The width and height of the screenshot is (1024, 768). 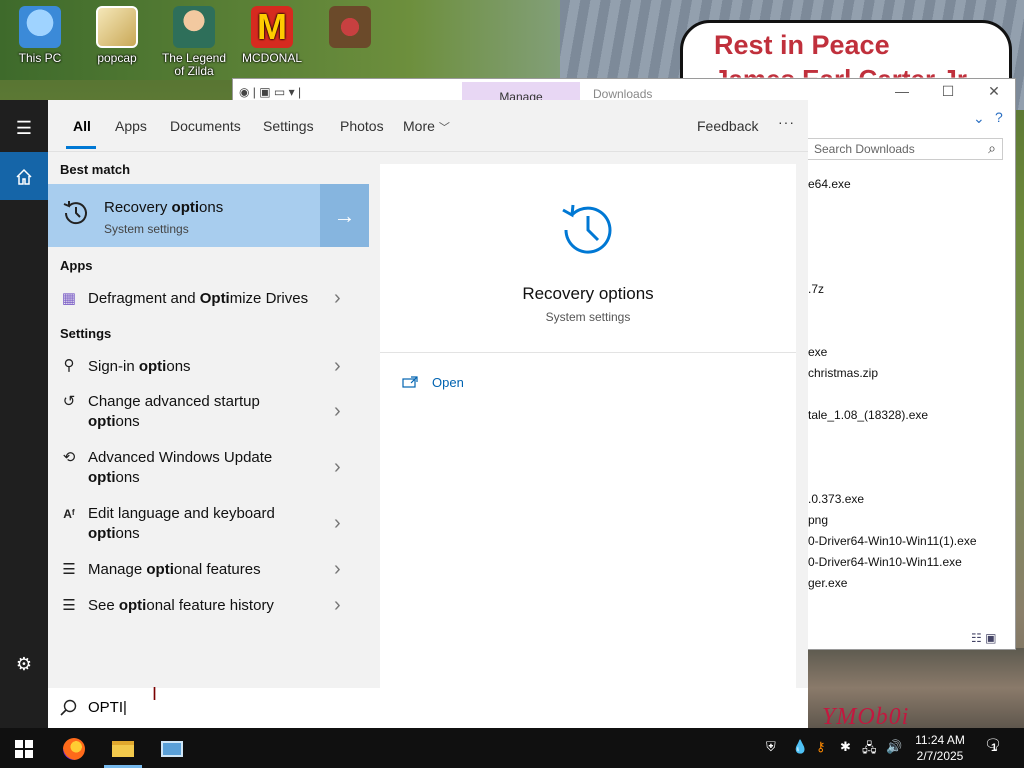 What do you see at coordinates (902, 91) in the screenshot?
I see `minimize-button: —` at bounding box center [902, 91].